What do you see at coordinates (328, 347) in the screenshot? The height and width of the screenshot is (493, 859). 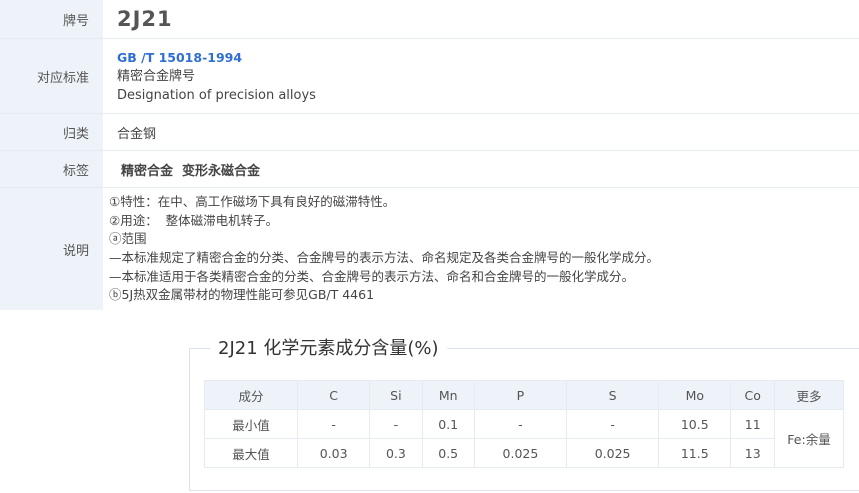 I see `chem-title: 2J21 化学元素成分含量(%)` at bounding box center [328, 347].